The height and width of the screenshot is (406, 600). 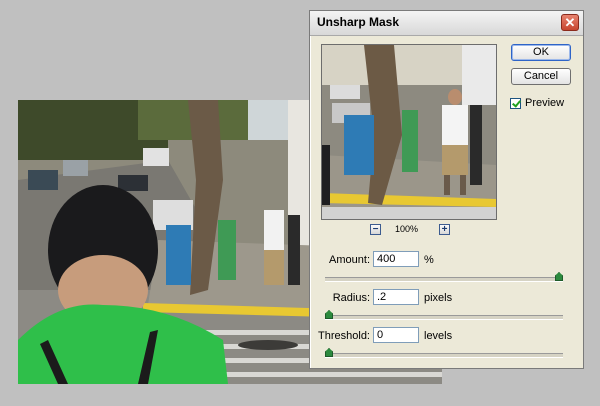 What do you see at coordinates (396, 259) in the screenshot?
I see `amount-input: 400` at bounding box center [396, 259].